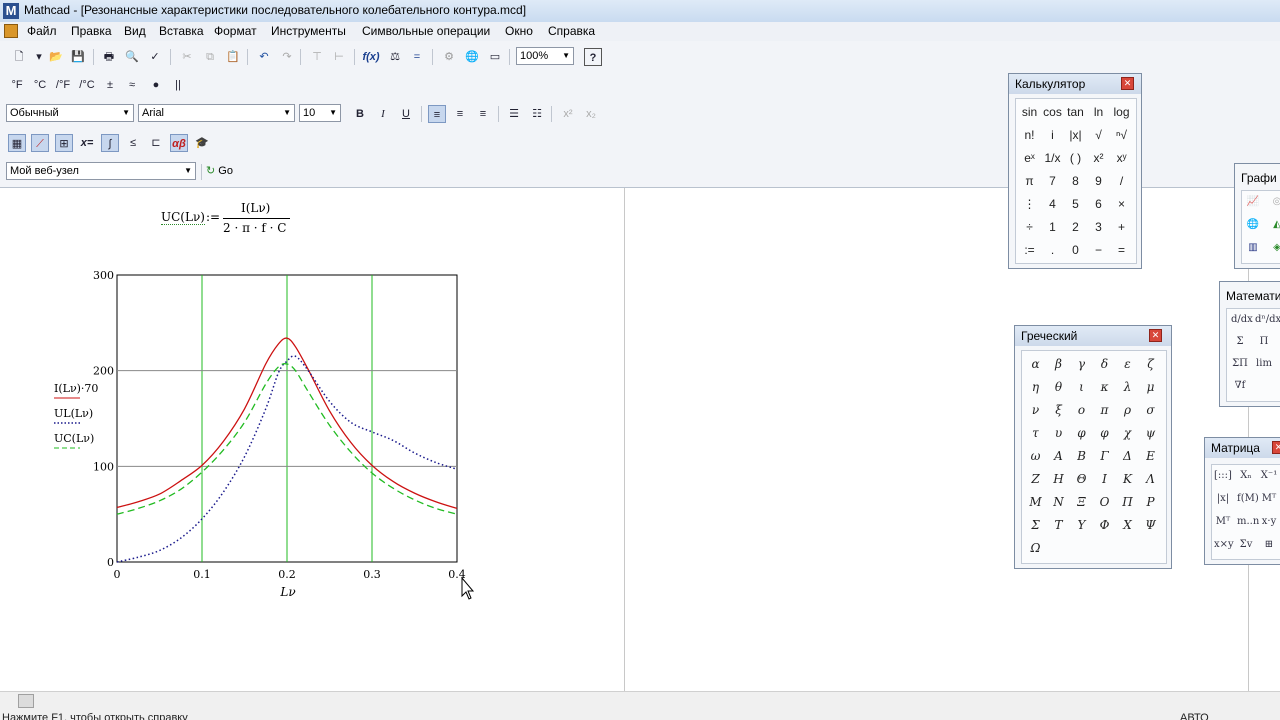 The image size is (1280, 720). I want to click on calculator-key: 8, so click(1075, 181).